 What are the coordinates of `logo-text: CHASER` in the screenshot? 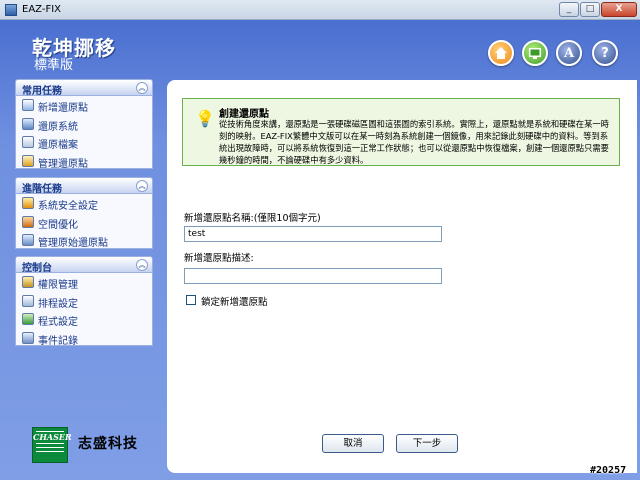 It's located at (52, 437).